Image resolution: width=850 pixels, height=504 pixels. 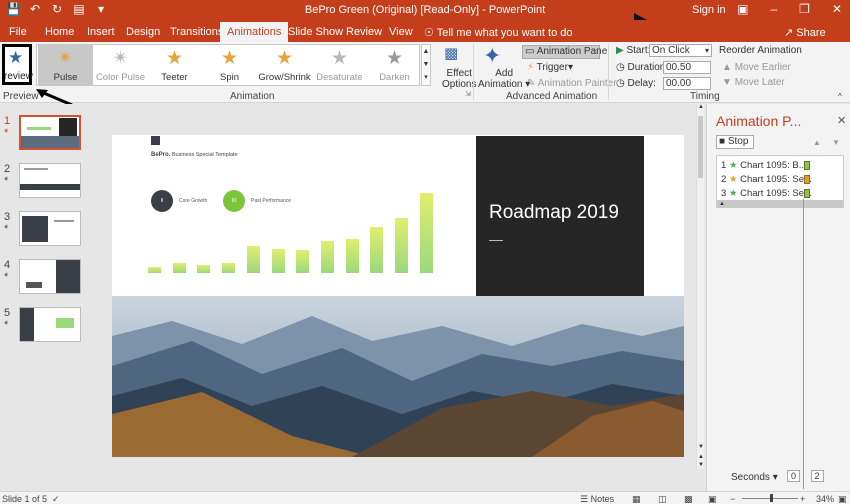 I want to click on tab-animations: Animations, so click(x=254, y=32).